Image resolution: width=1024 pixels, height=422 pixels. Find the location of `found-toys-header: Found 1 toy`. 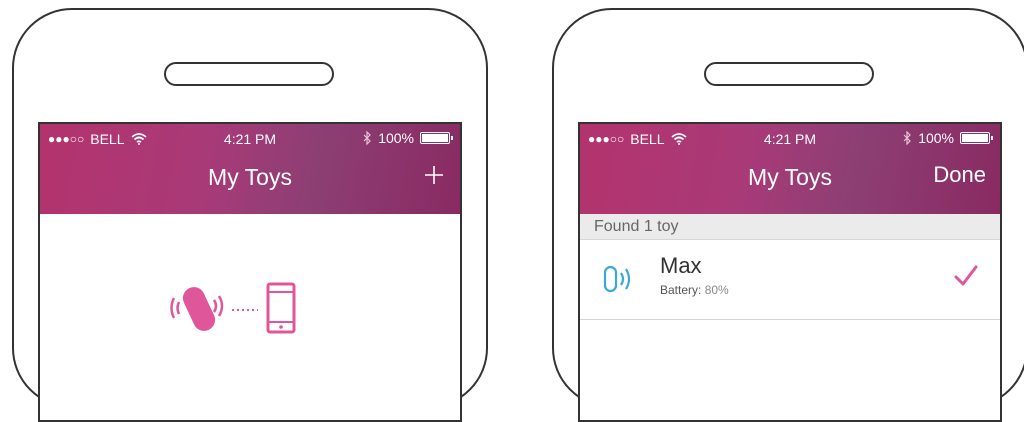

found-toys-header: Found 1 toy is located at coordinates (790, 227).